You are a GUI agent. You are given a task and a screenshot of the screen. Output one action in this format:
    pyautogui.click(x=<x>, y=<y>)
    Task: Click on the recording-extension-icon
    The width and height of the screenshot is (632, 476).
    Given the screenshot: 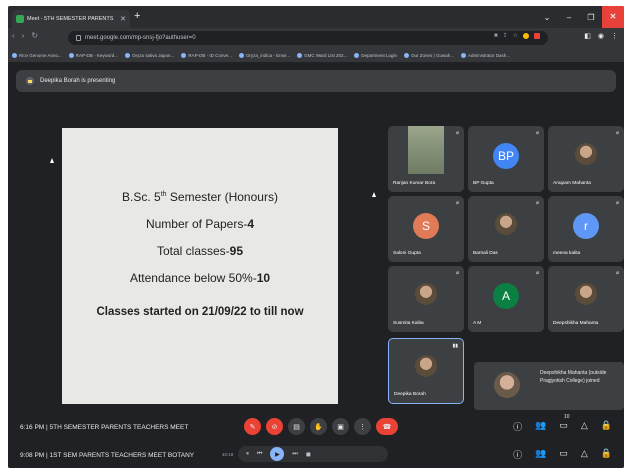 What is the action you would take?
    pyautogui.click(x=537, y=35)
    